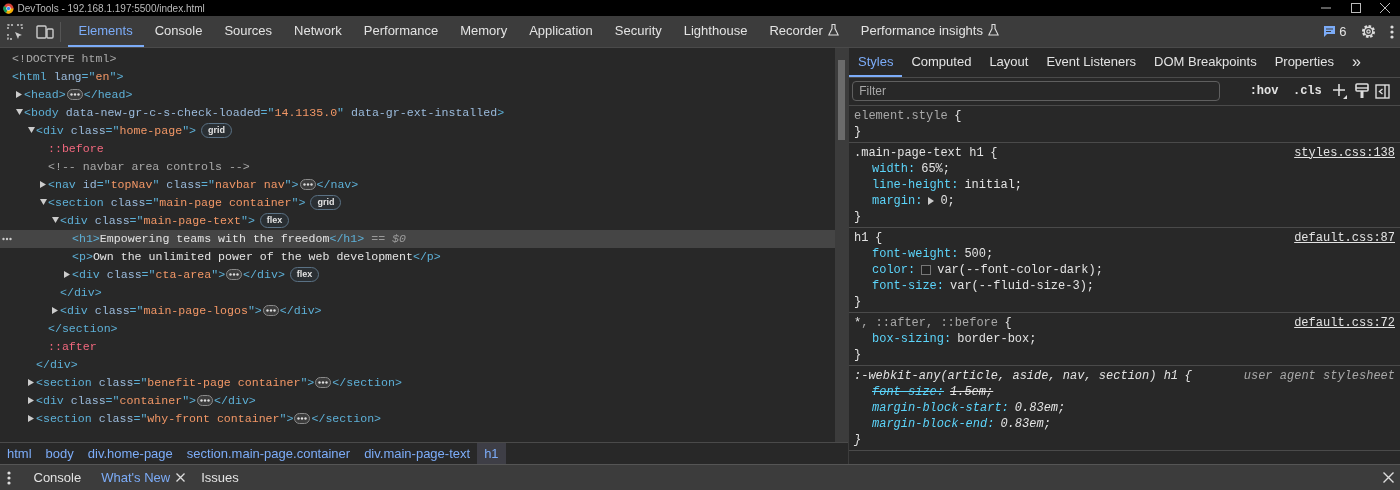  Describe the element at coordinates (491, 453) in the screenshot. I see `breadcrumb: h1` at that location.